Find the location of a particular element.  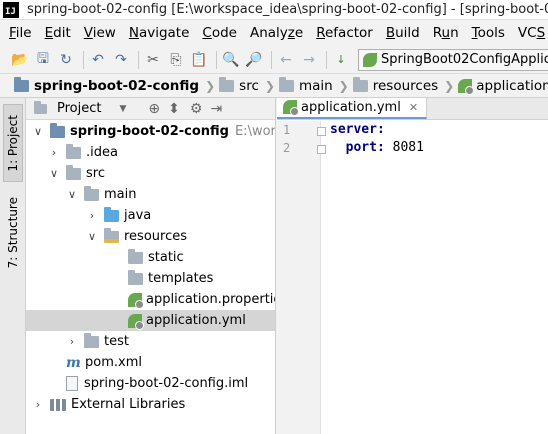

breadcrumb-item-src: src is located at coordinates (241, 85).